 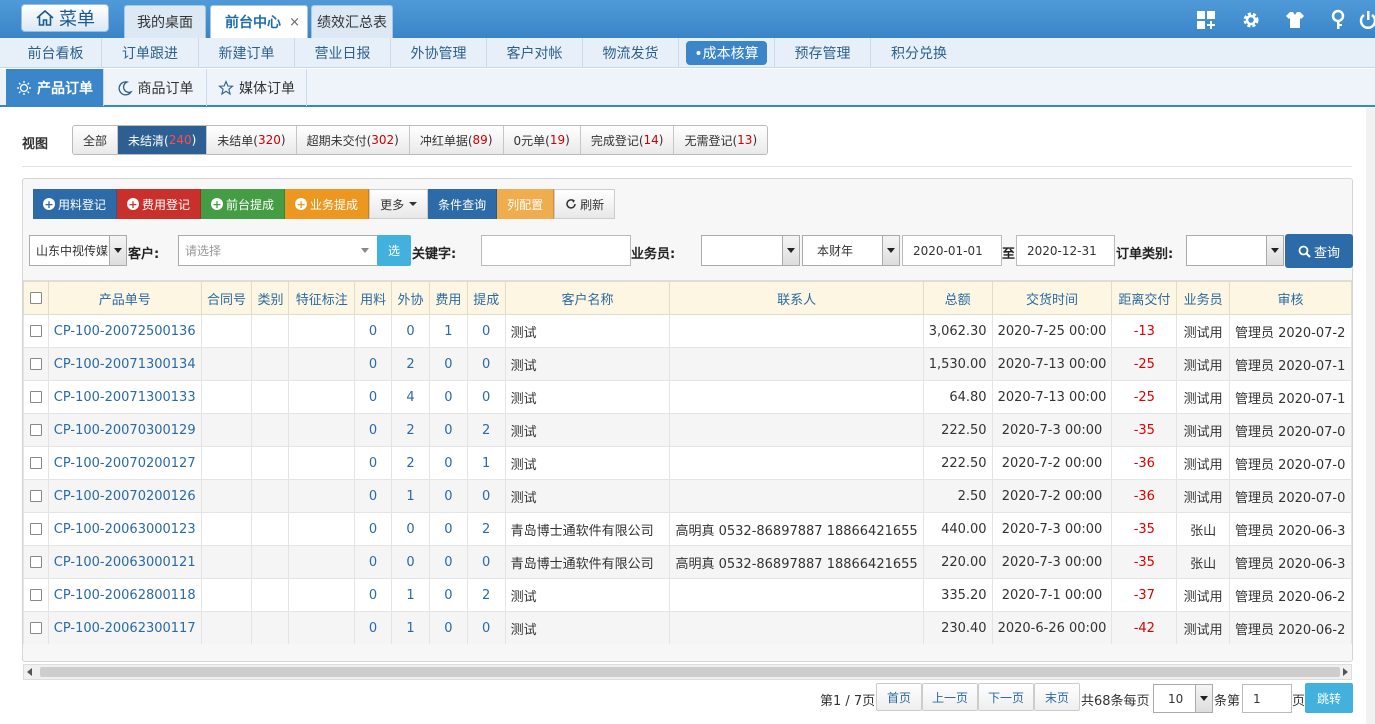 What do you see at coordinates (952, 250) in the screenshot?
I see `date-from-input: 2020-01-01` at bounding box center [952, 250].